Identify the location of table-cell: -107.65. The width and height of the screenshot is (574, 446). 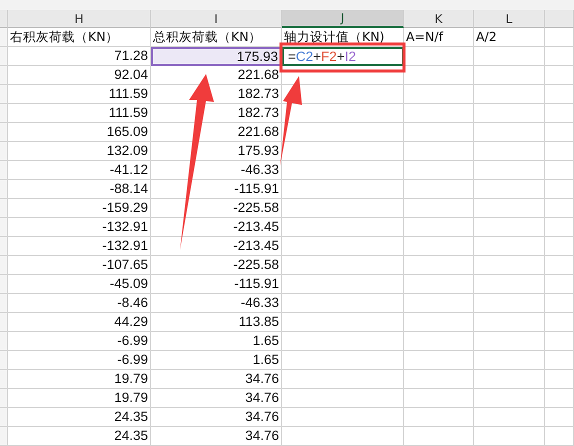
(79, 265).